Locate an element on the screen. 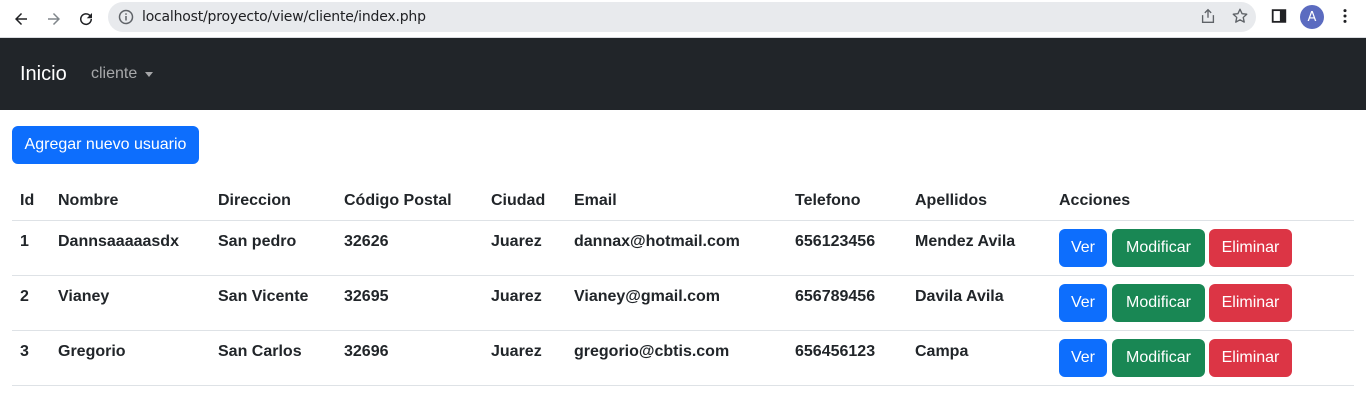 The width and height of the screenshot is (1366, 418). cell-id: 1 is located at coordinates (24, 241).